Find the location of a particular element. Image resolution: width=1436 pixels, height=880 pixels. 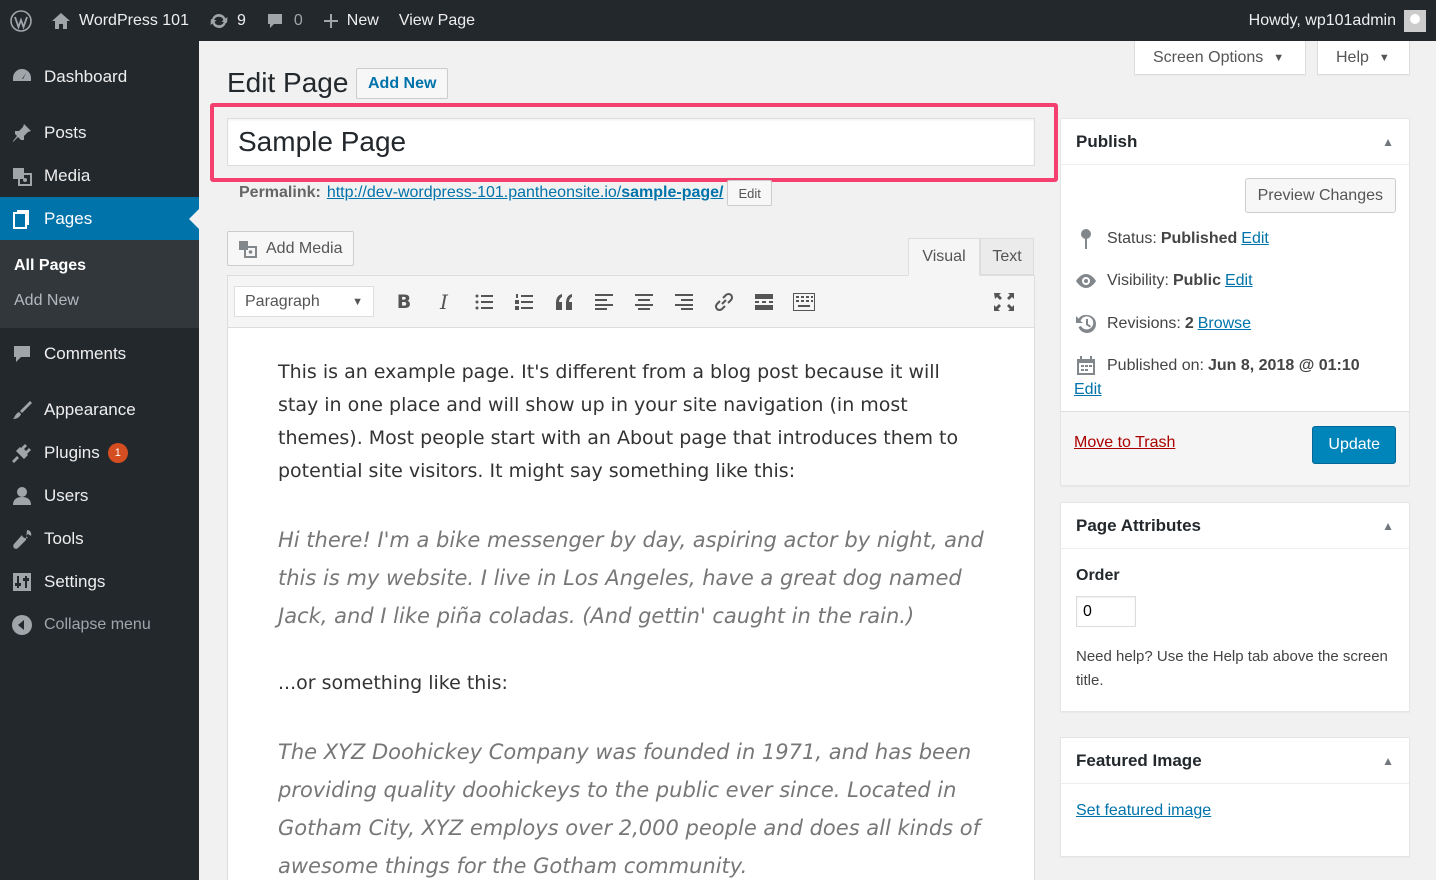

site-name-link: WordPress 101 is located at coordinates (120, 20).